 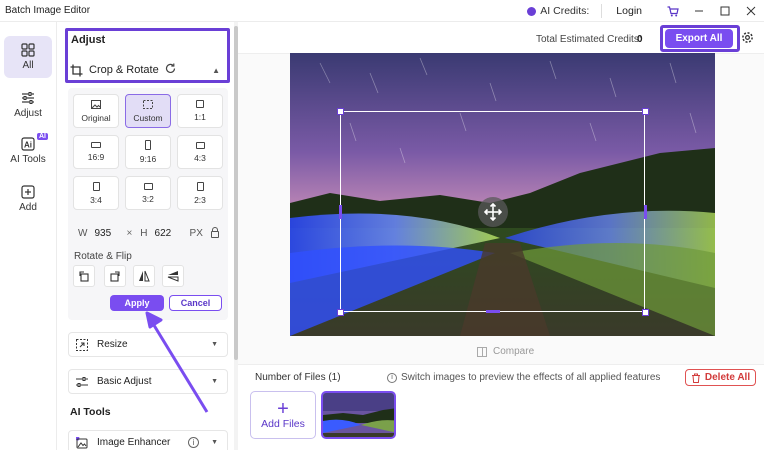 I want to click on nav-label: Add, so click(x=28, y=207).